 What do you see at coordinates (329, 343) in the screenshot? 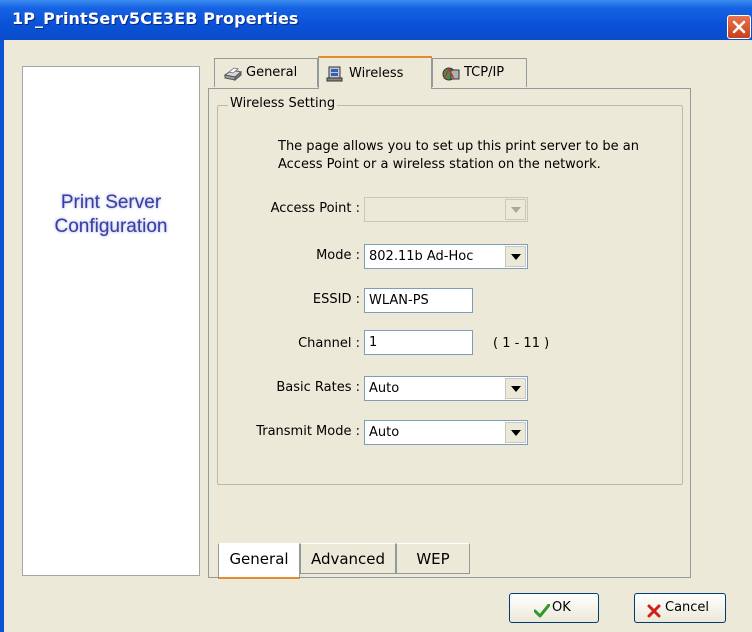
I see `channel-label: Channel :` at bounding box center [329, 343].